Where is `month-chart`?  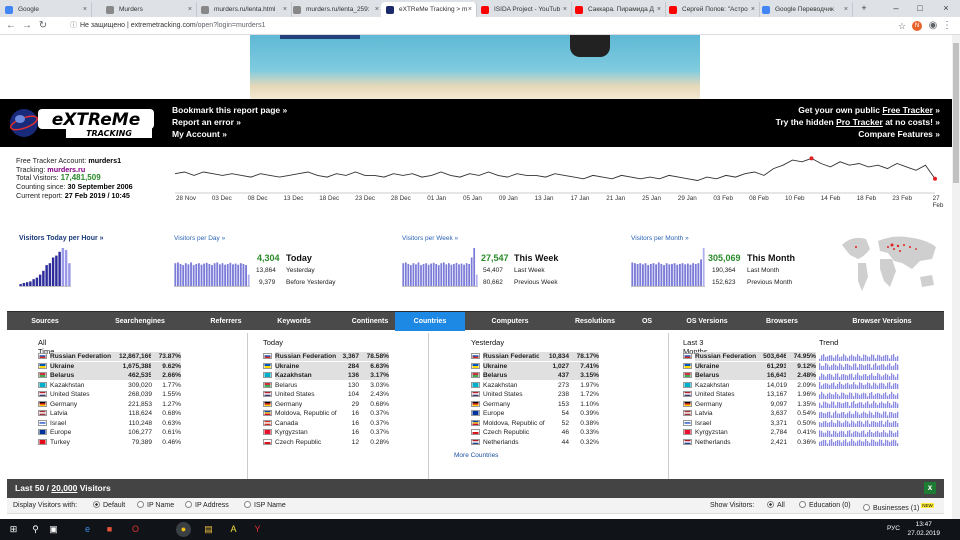 month-chart is located at coordinates (668, 267).